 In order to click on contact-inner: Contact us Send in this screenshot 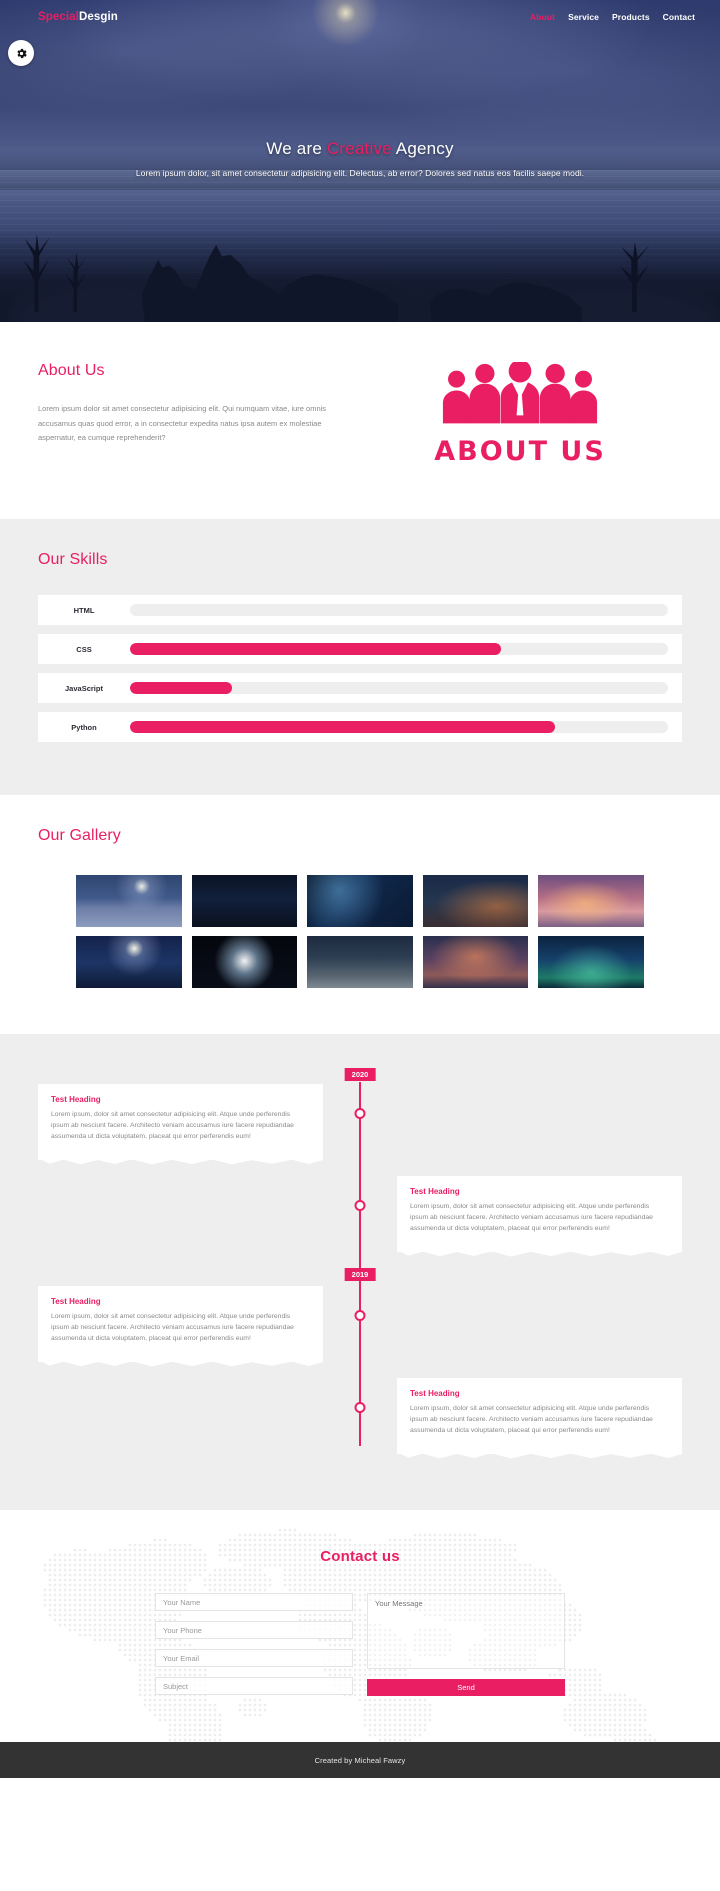, I will do `click(360, 1622)`.